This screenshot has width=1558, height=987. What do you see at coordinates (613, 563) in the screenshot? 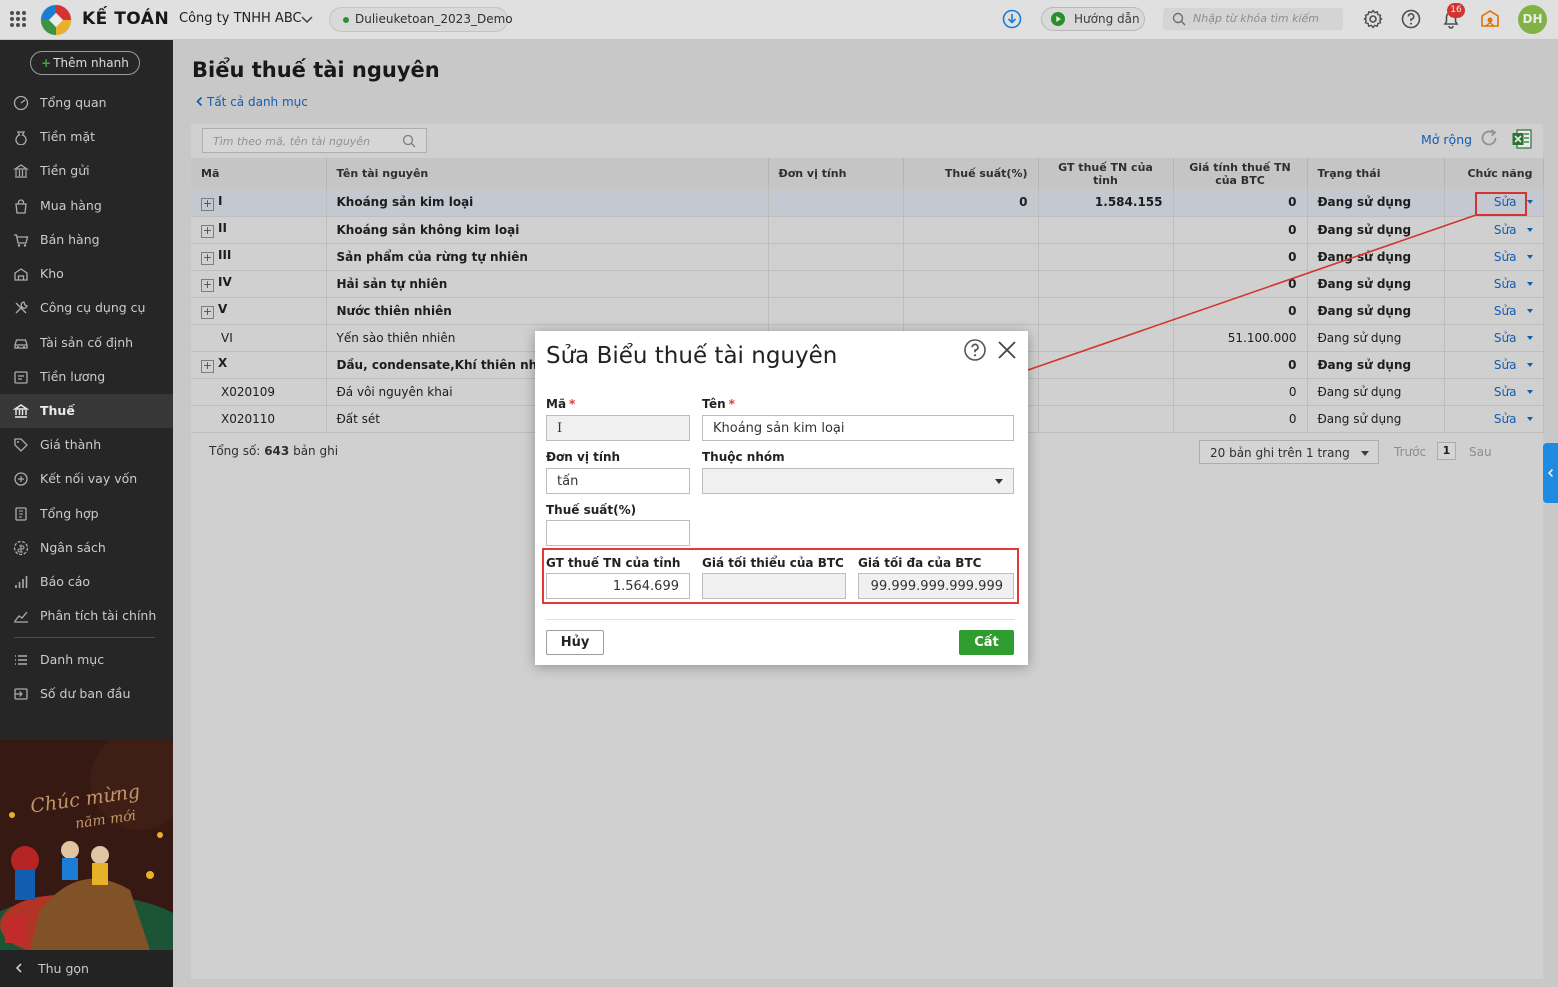
I see `province-value-label: GT thuế TN của tỉnh` at bounding box center [613, 563].